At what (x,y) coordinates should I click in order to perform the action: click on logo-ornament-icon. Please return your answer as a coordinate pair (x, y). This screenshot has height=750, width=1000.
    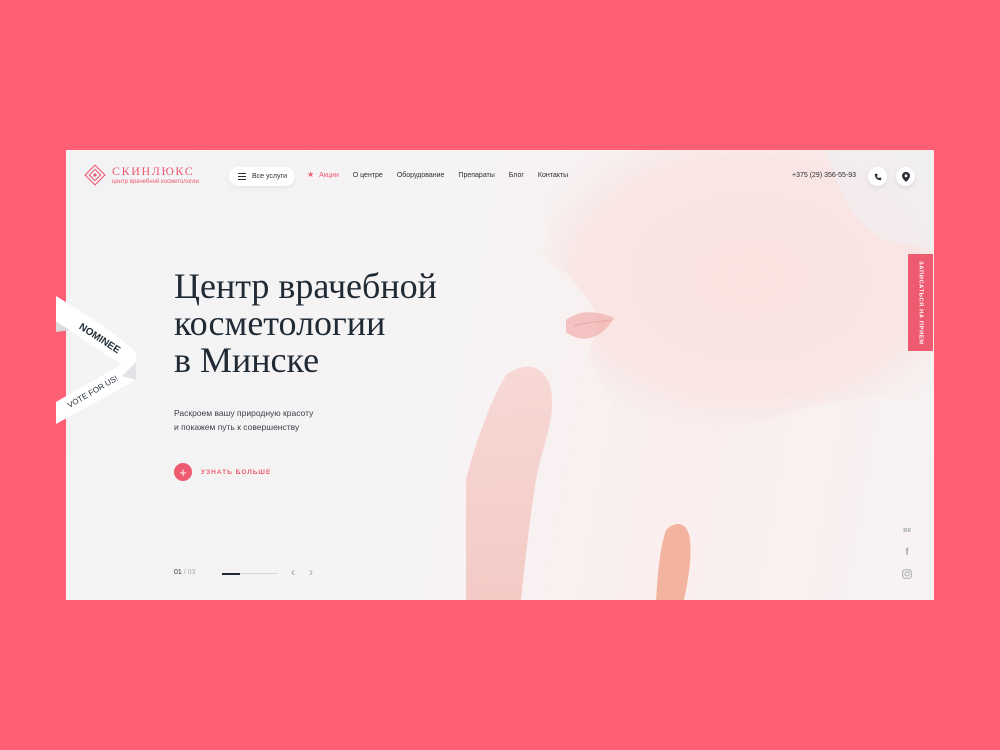
    Looking at the image, I should click on (95, 175).